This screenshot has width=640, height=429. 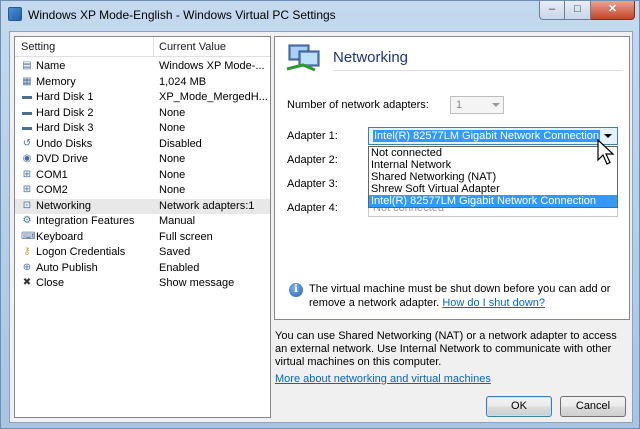 I want to click on setting-value: Show message, so click(x=197, y=283).